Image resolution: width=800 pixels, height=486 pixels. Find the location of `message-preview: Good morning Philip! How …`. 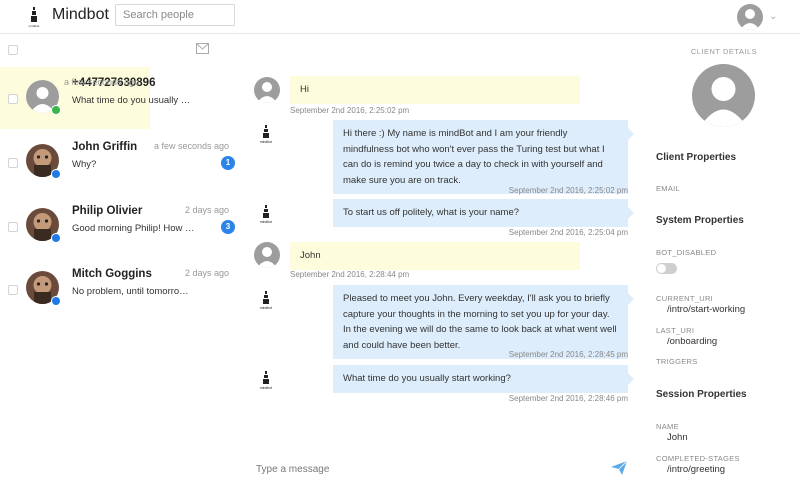

message-preview: Good morning Philip! How … is located at coordinates (133, 228).